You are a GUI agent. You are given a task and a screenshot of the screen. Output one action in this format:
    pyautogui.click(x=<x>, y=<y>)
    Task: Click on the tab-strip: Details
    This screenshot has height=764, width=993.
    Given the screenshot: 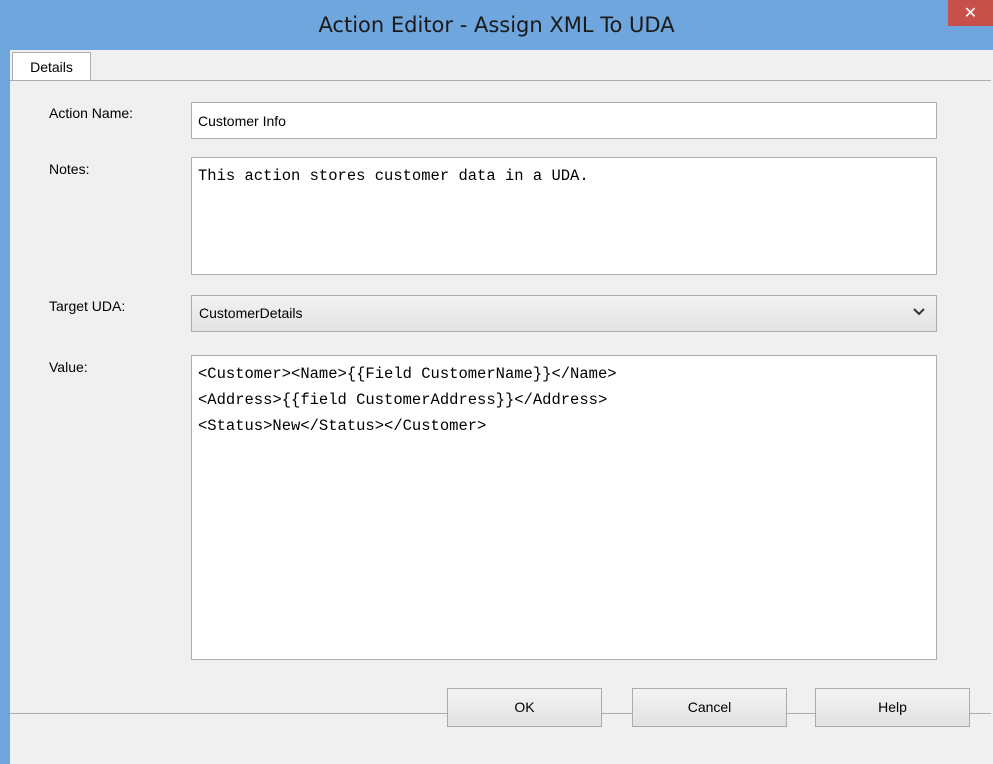 What is the action you would take?
    pyautogui.click(x=501, y=65)
    